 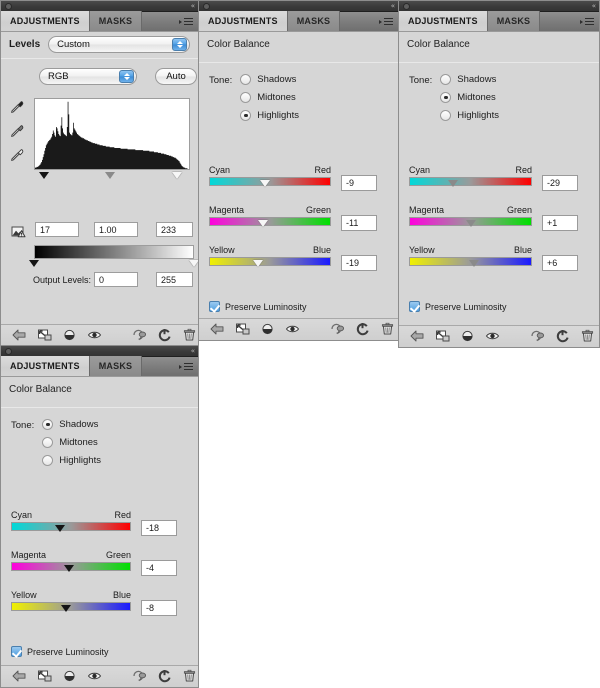 I want to click on input-gamma-slider, so click(x=110, y=175).